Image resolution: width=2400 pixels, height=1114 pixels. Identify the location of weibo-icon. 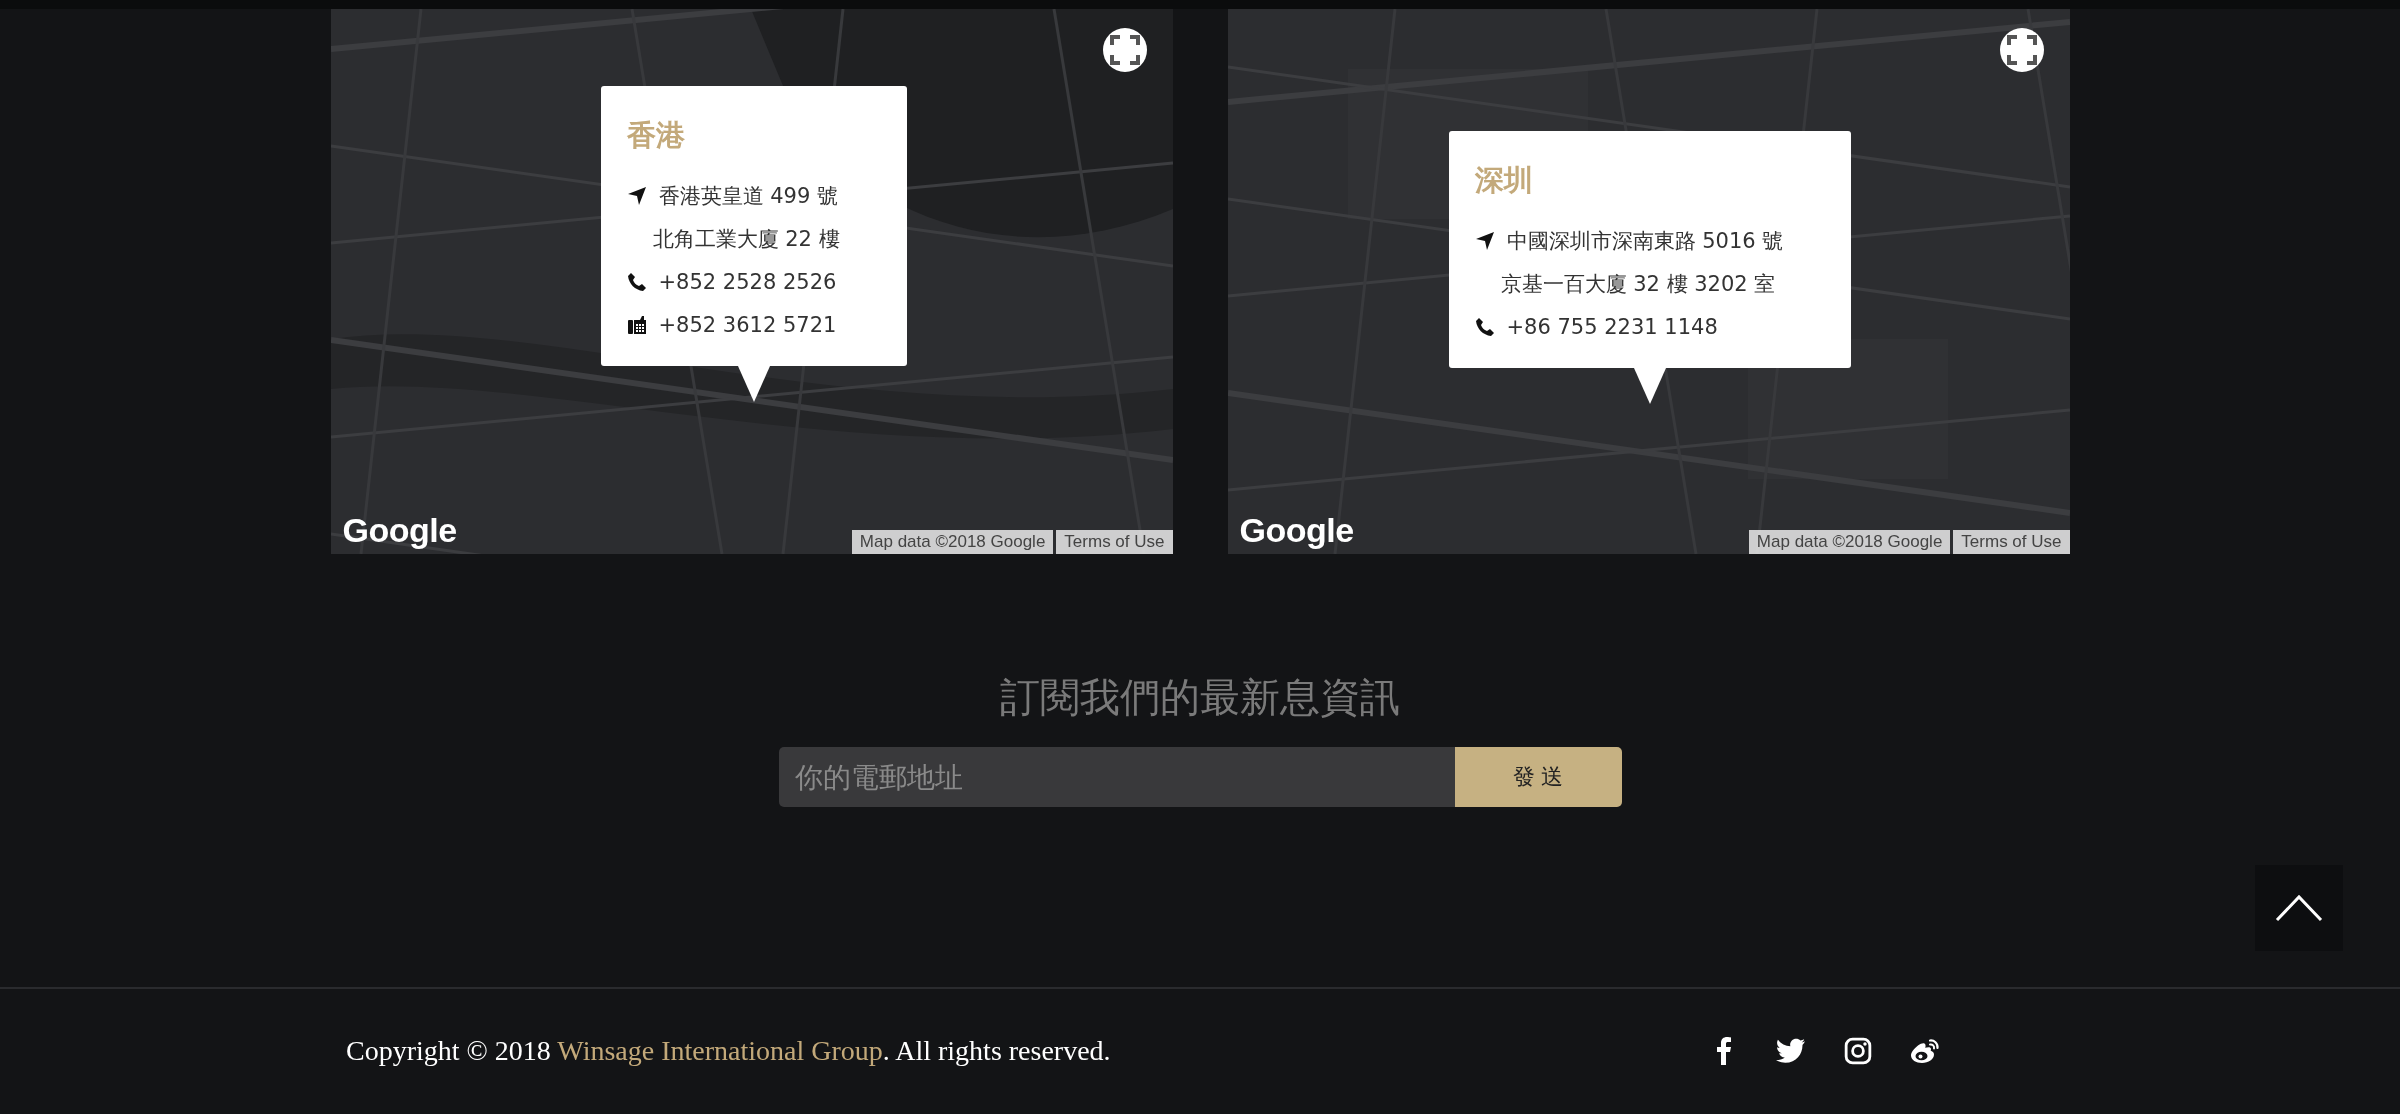
(1925, 1051).